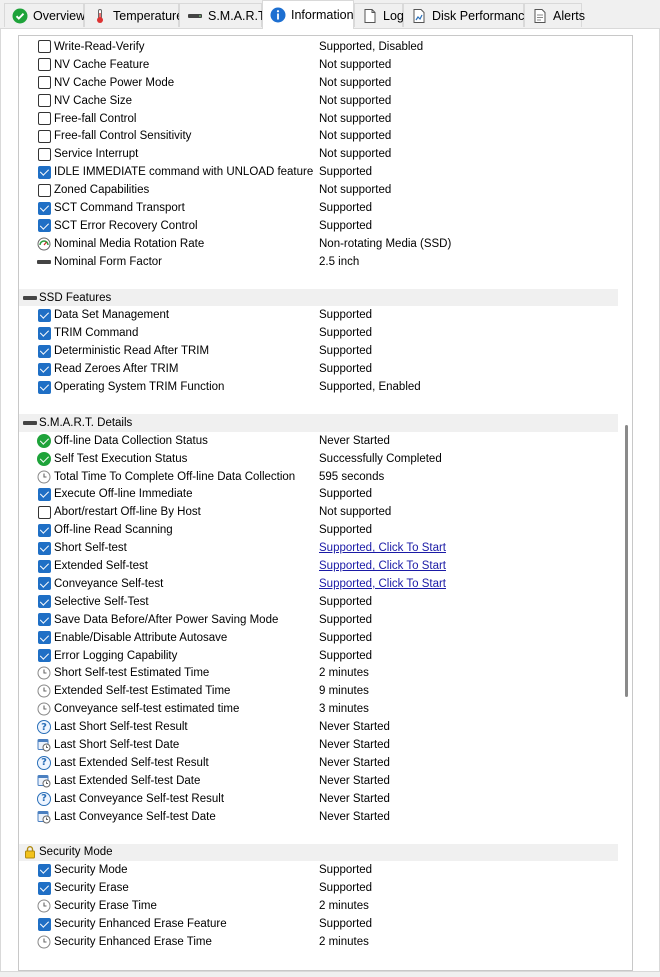  Describe the element at coordinates (319, 495) in the screenshot. I see `list-item: Execute Off-line Immediate Supported` at that location.